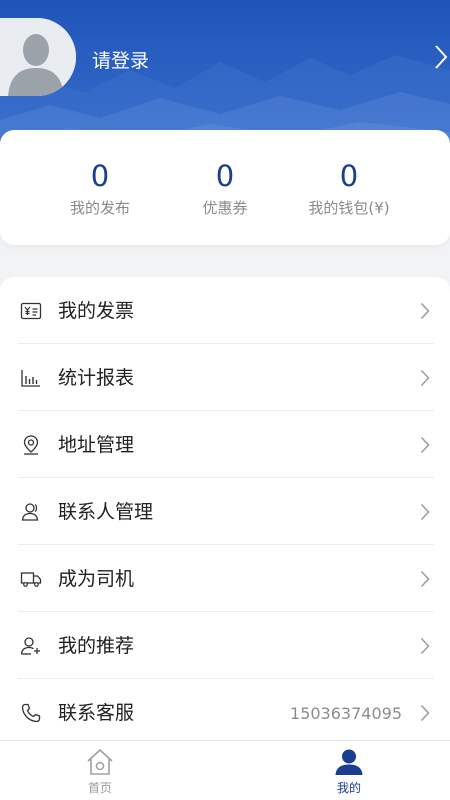 Image resolution: width=450 pixels, height=800 pixels. Describe the element at coordinates (346, 713) in the screenshot. I see `customer-service-phone: 15036374095` at that location.